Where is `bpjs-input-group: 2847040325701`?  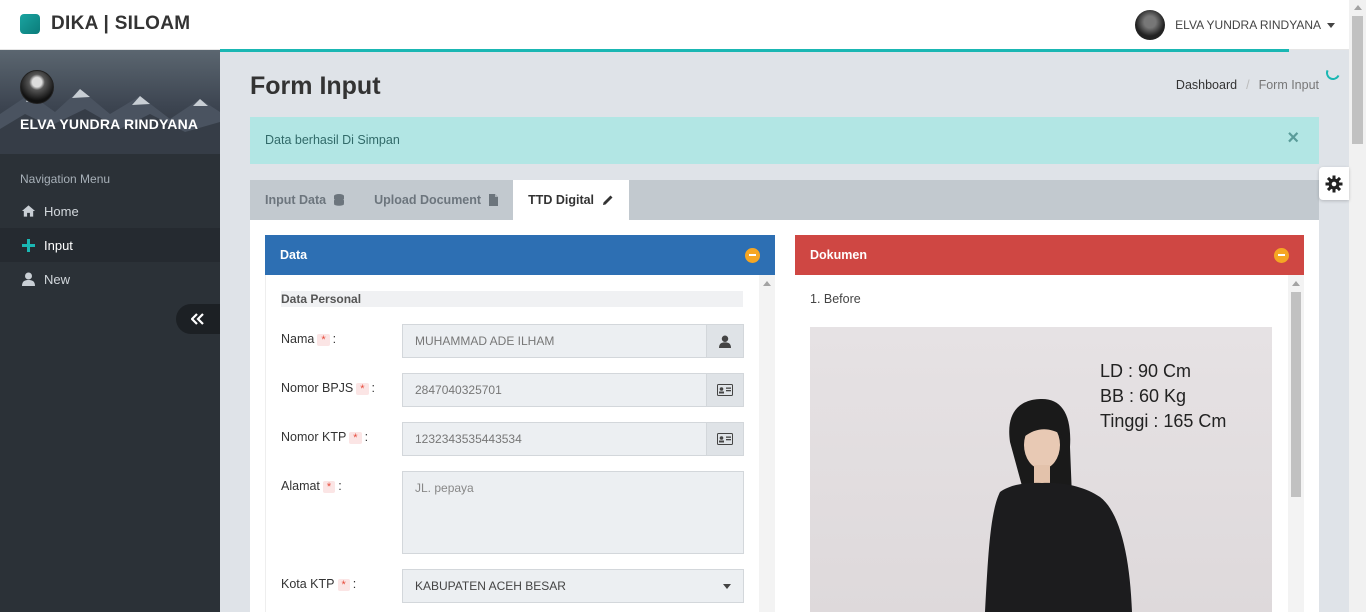 bpjs-input-group: 2847040325701 is located at coordinates (573, 390).